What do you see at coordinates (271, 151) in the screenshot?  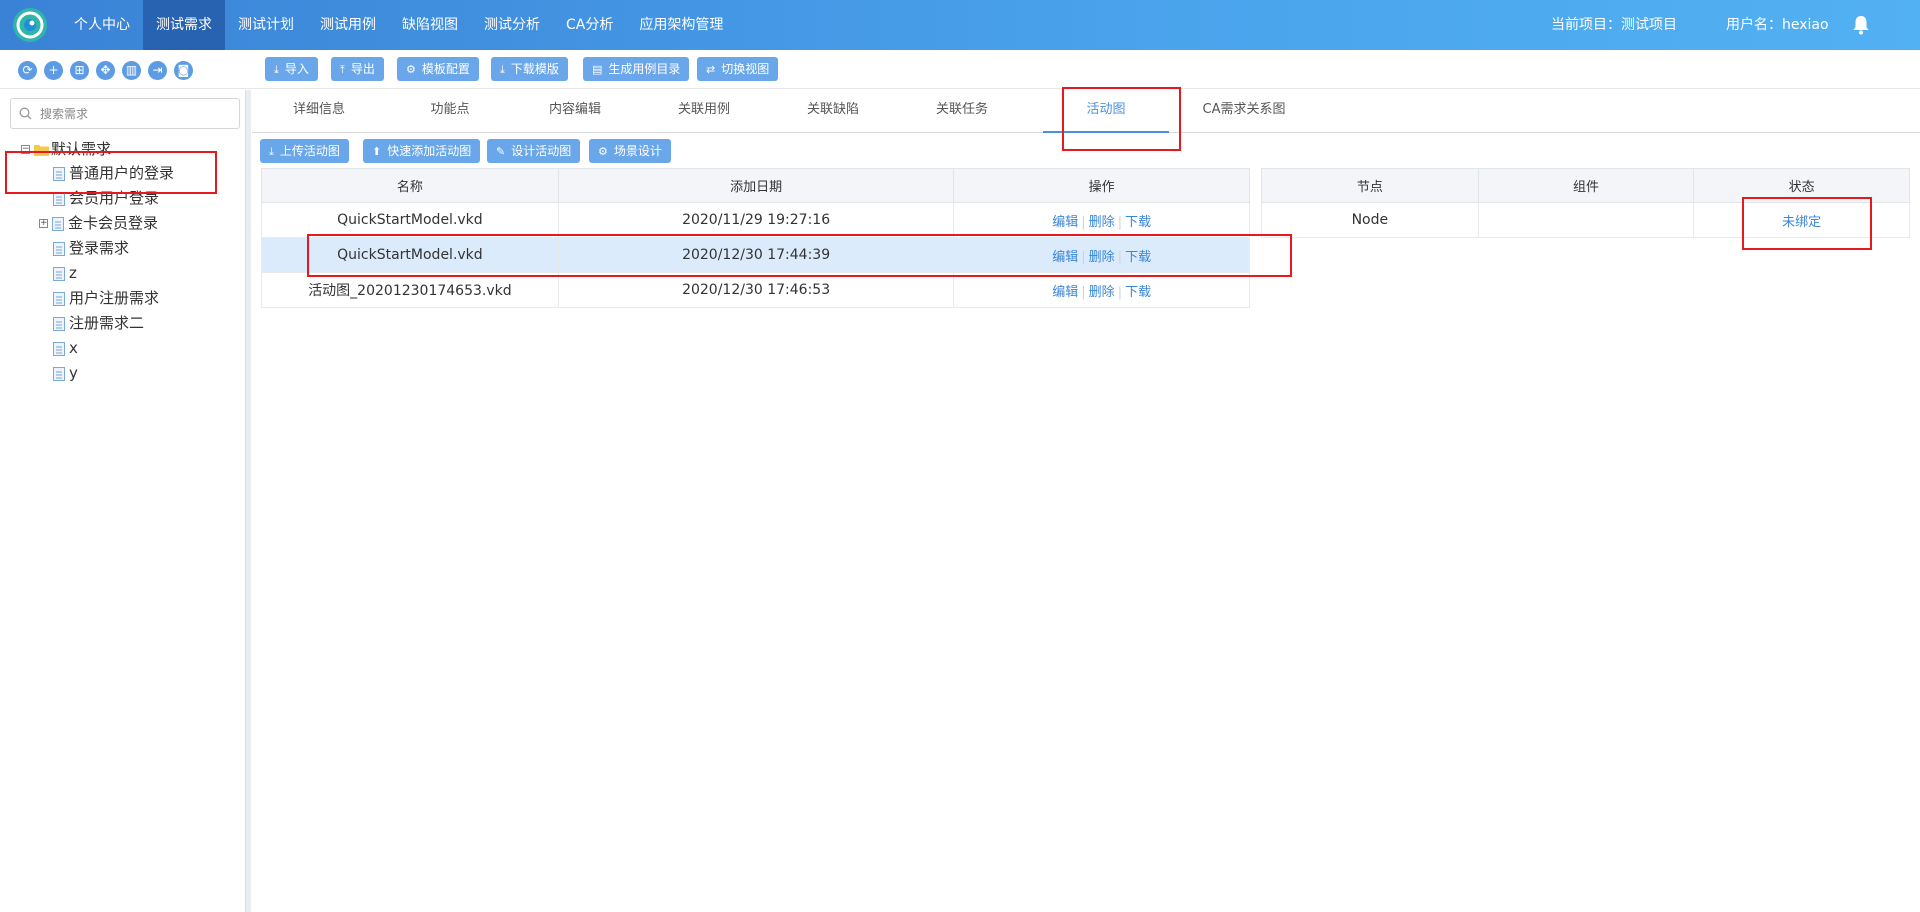 I see `upload-icon: ⤓` at bounding box center [271, 151].